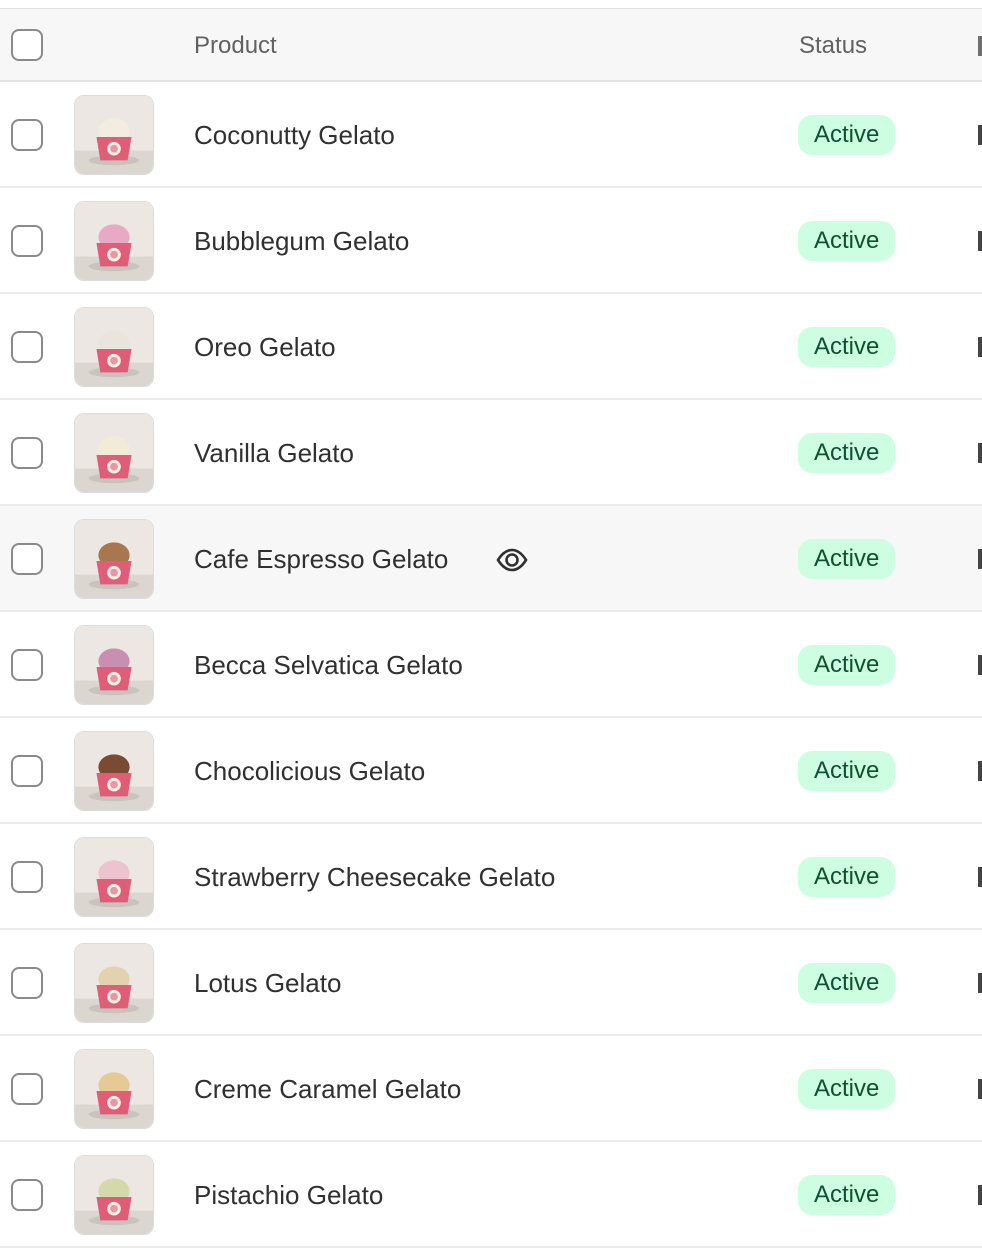 The image size is (982, 1260). I want to click on table-header: Product Status, so click(491, 45).